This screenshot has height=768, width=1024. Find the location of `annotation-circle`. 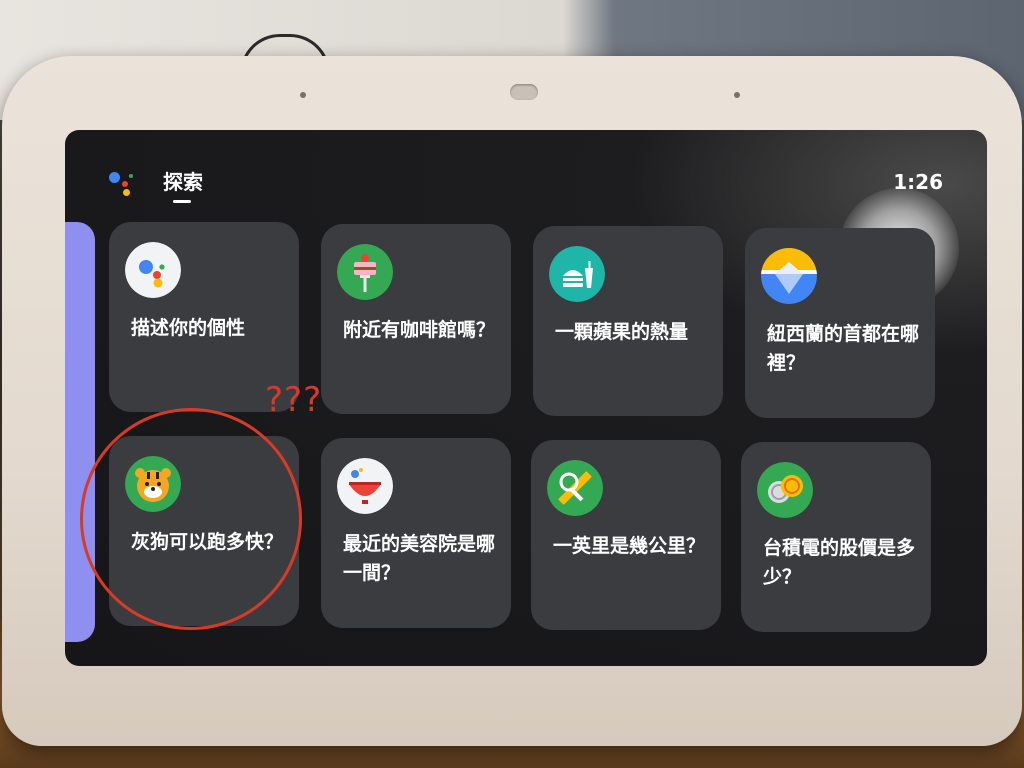

annotation-circle is located at coordinates (191, 519).